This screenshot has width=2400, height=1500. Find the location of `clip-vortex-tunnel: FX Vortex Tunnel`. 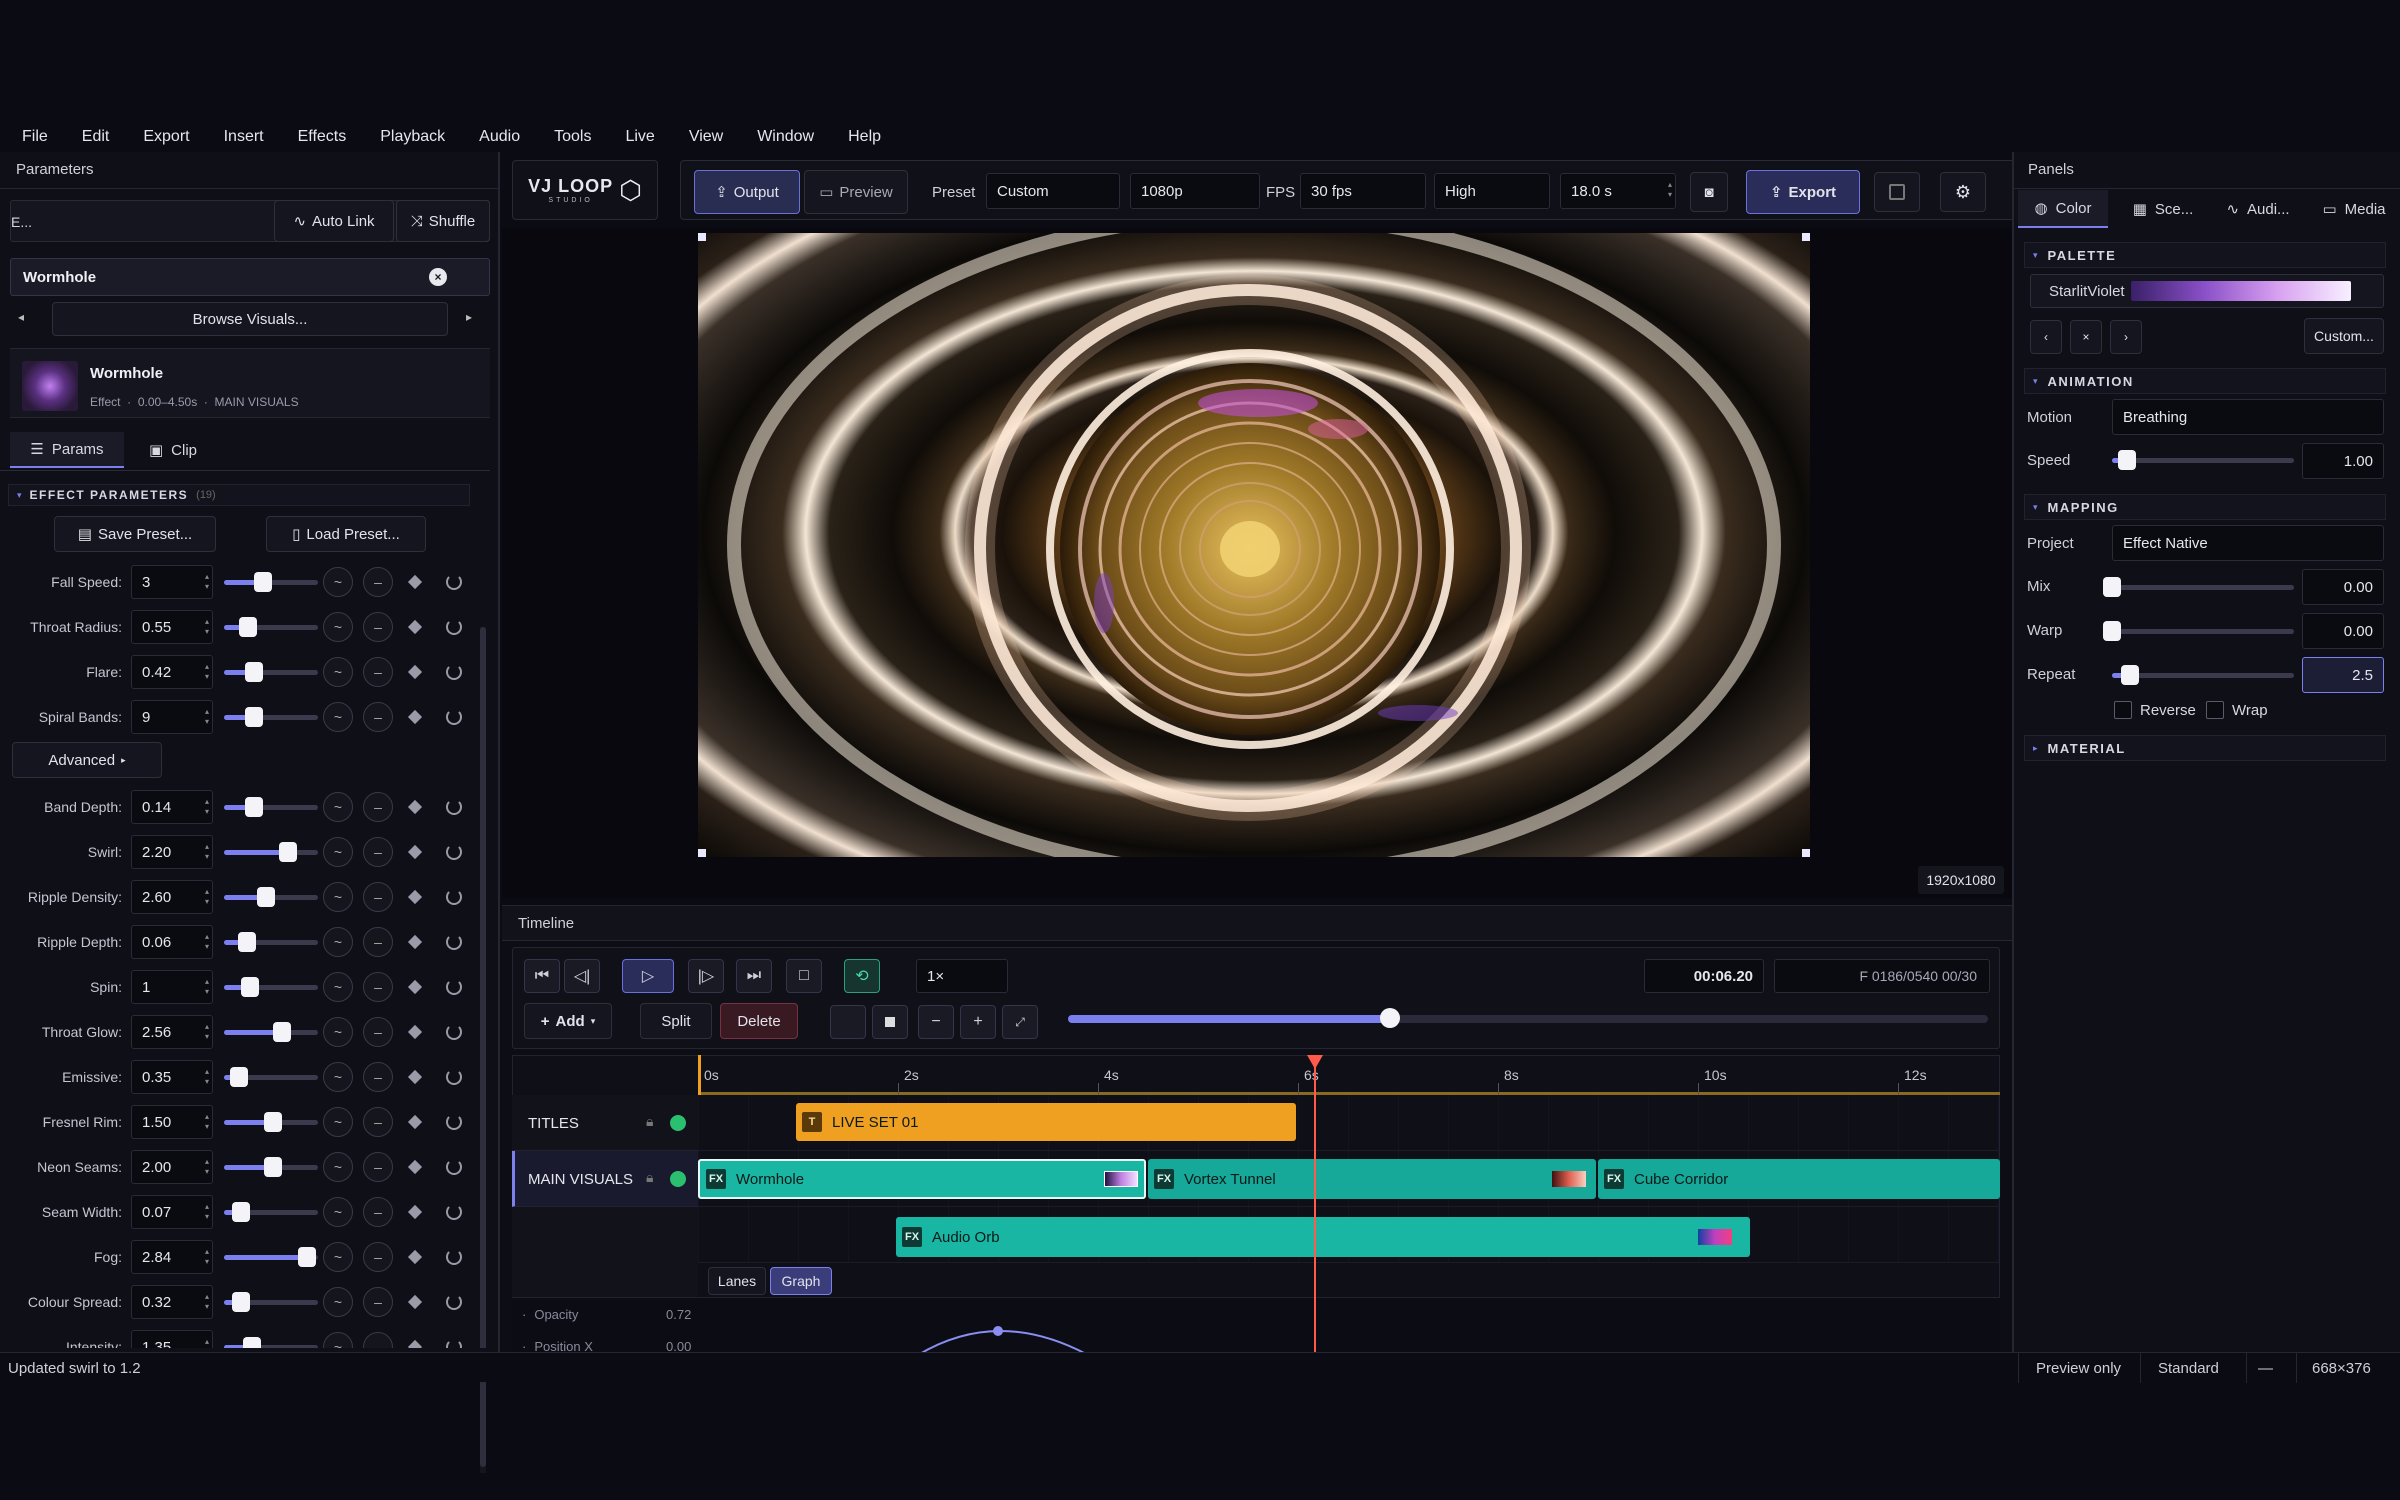

clip-vortex-tunnel: FX Vortex Tunnel is located at coordinates (1372, 1179).